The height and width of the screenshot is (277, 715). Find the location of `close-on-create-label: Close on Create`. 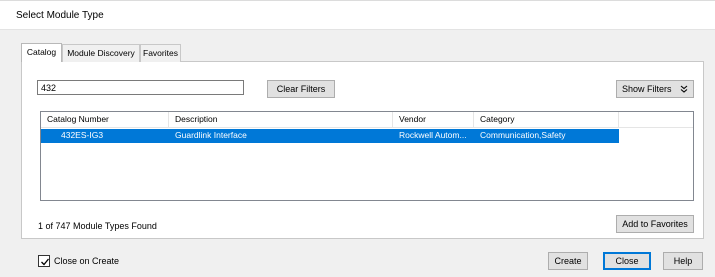

close-on-create-label: Close on Create is located at coordinates (86, 261).